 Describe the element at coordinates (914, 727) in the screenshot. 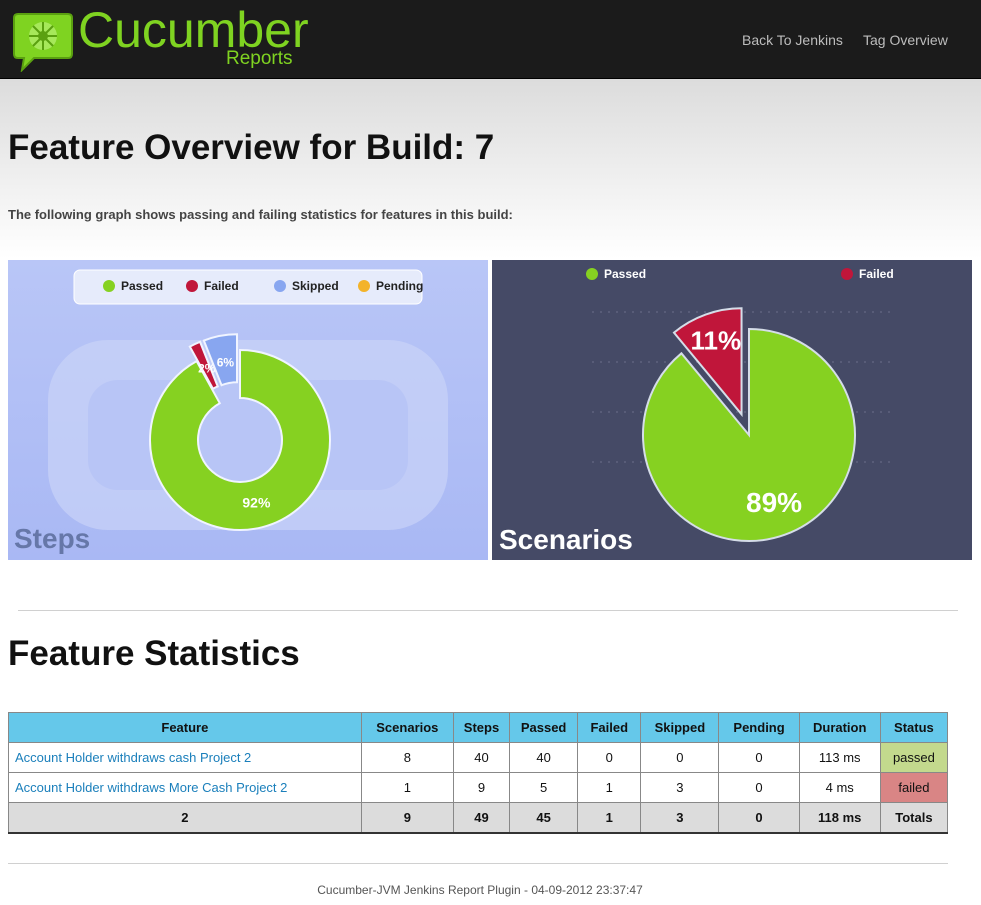

I see `column-header: Status` at that location.